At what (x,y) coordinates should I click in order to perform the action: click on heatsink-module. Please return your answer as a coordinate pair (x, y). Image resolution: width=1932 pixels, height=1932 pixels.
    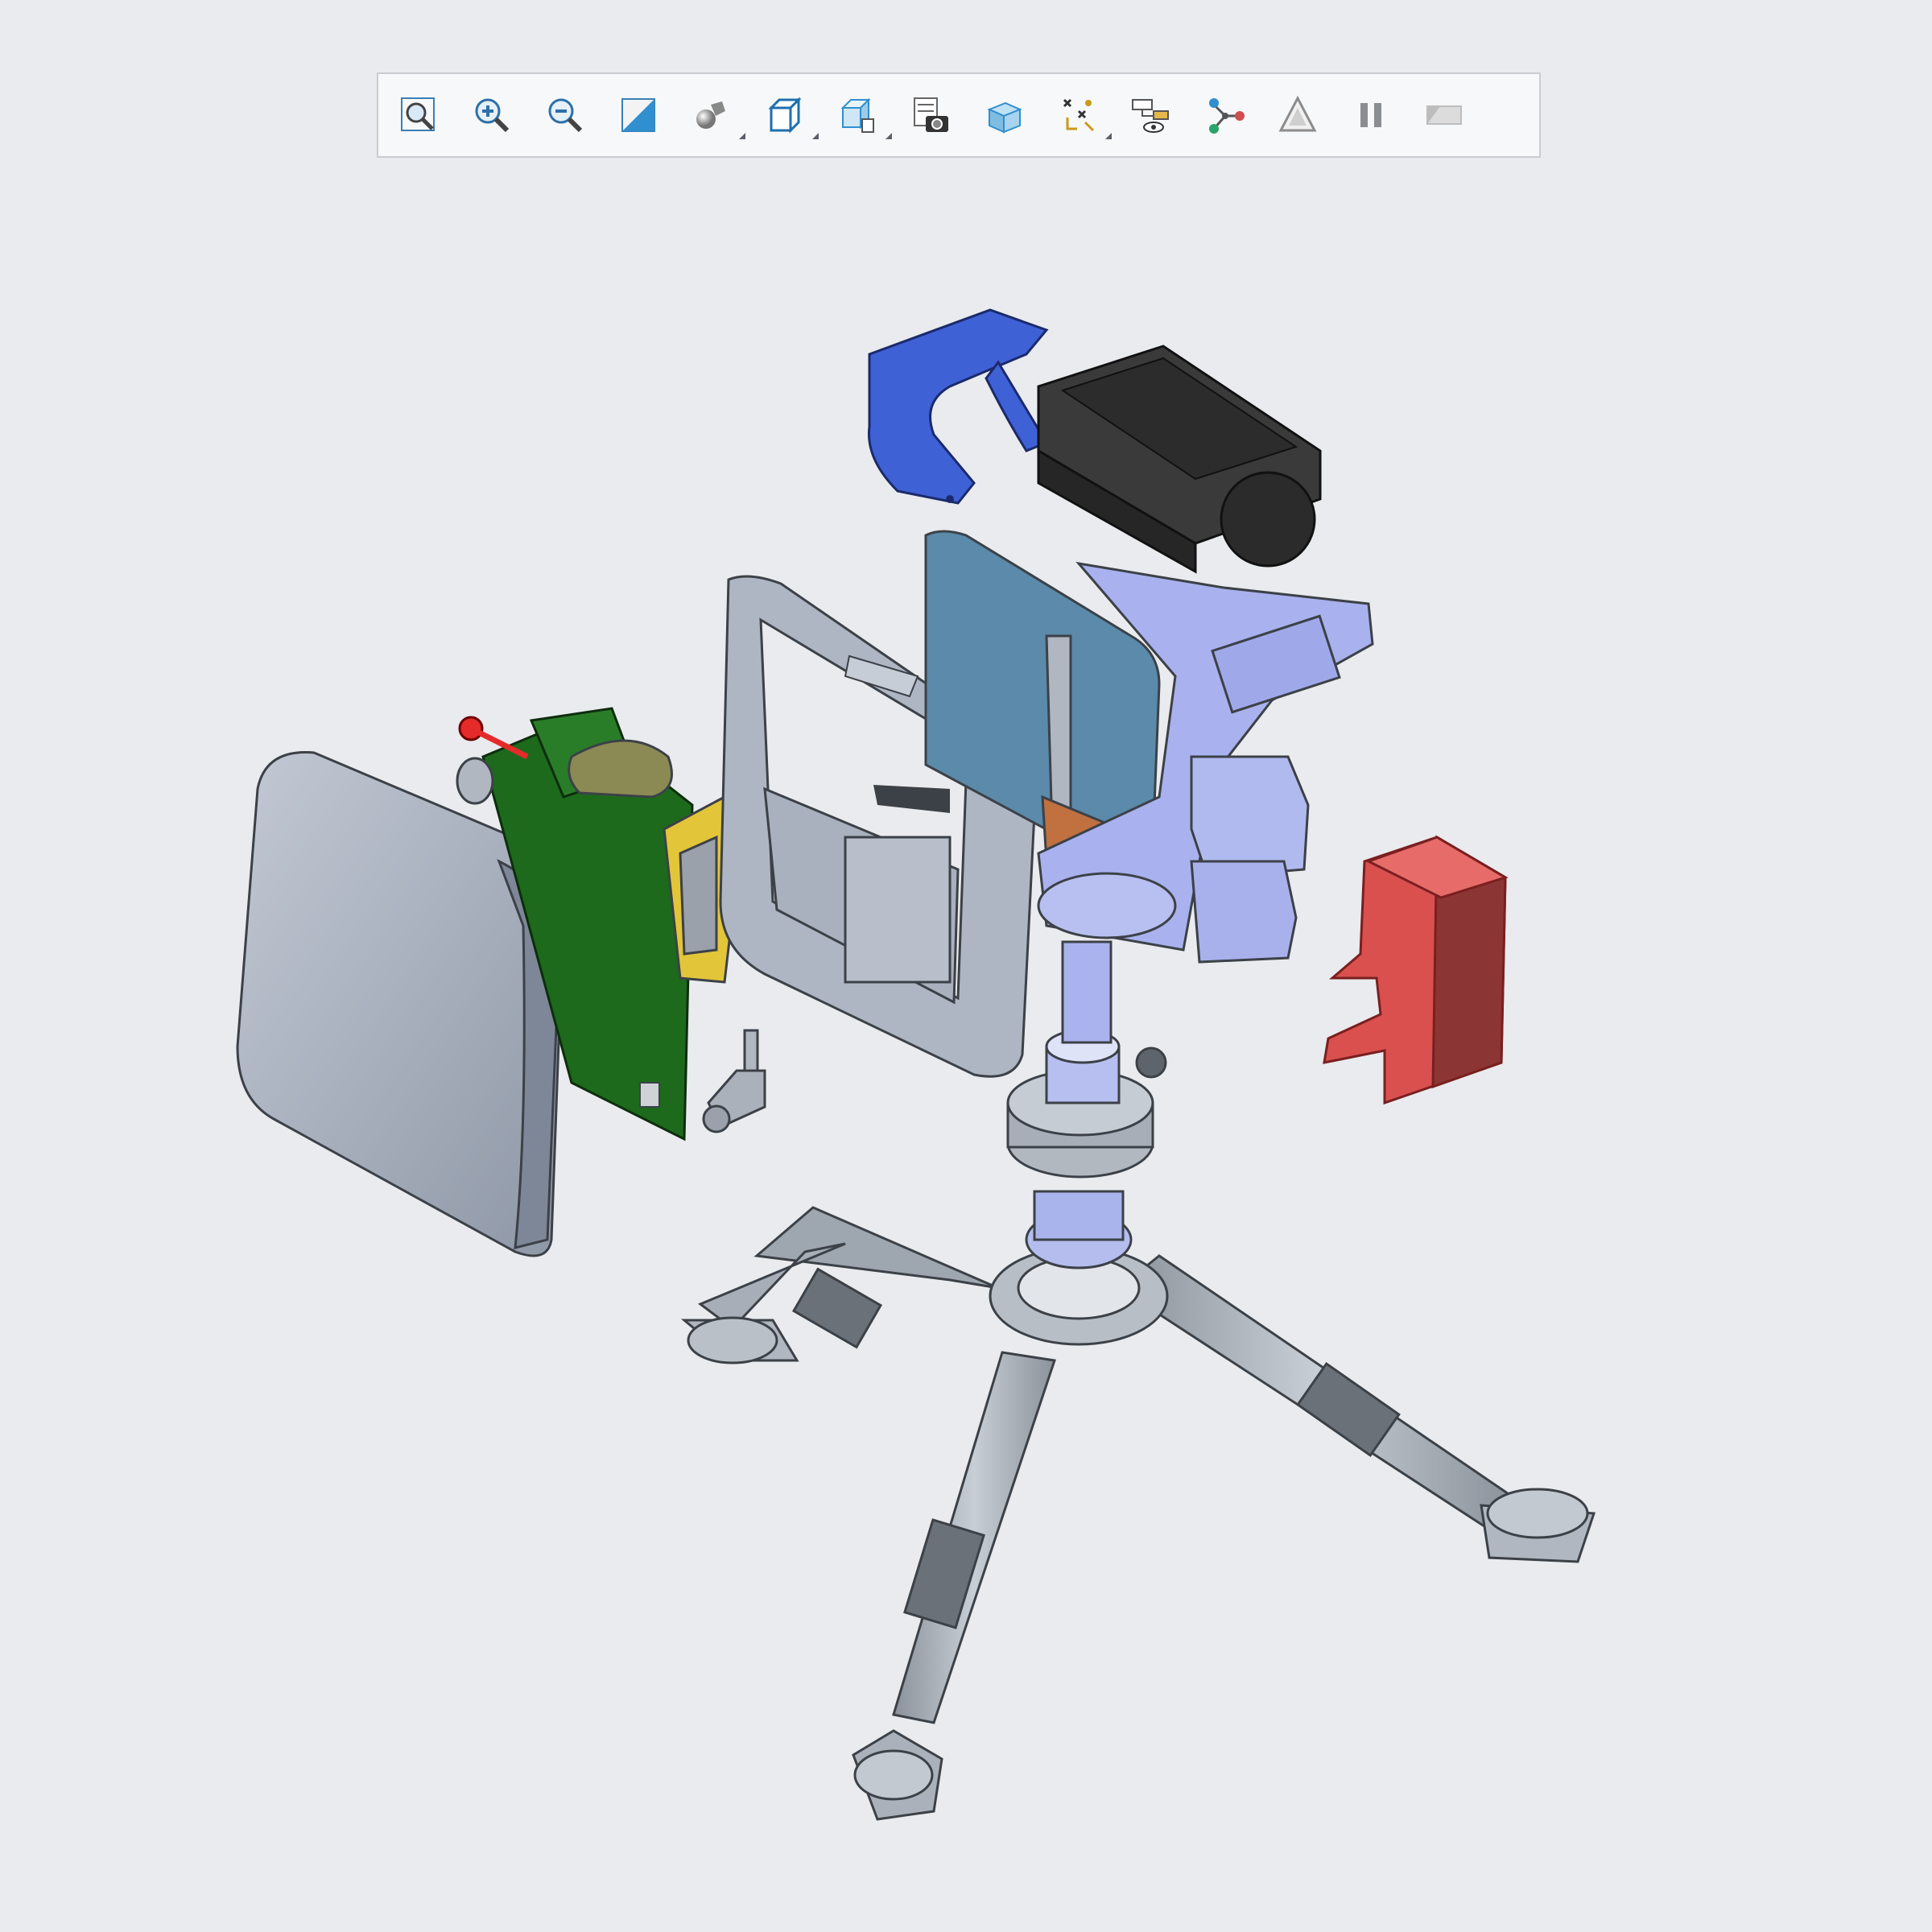
    Looking at the image, I should click on (1179, 459).